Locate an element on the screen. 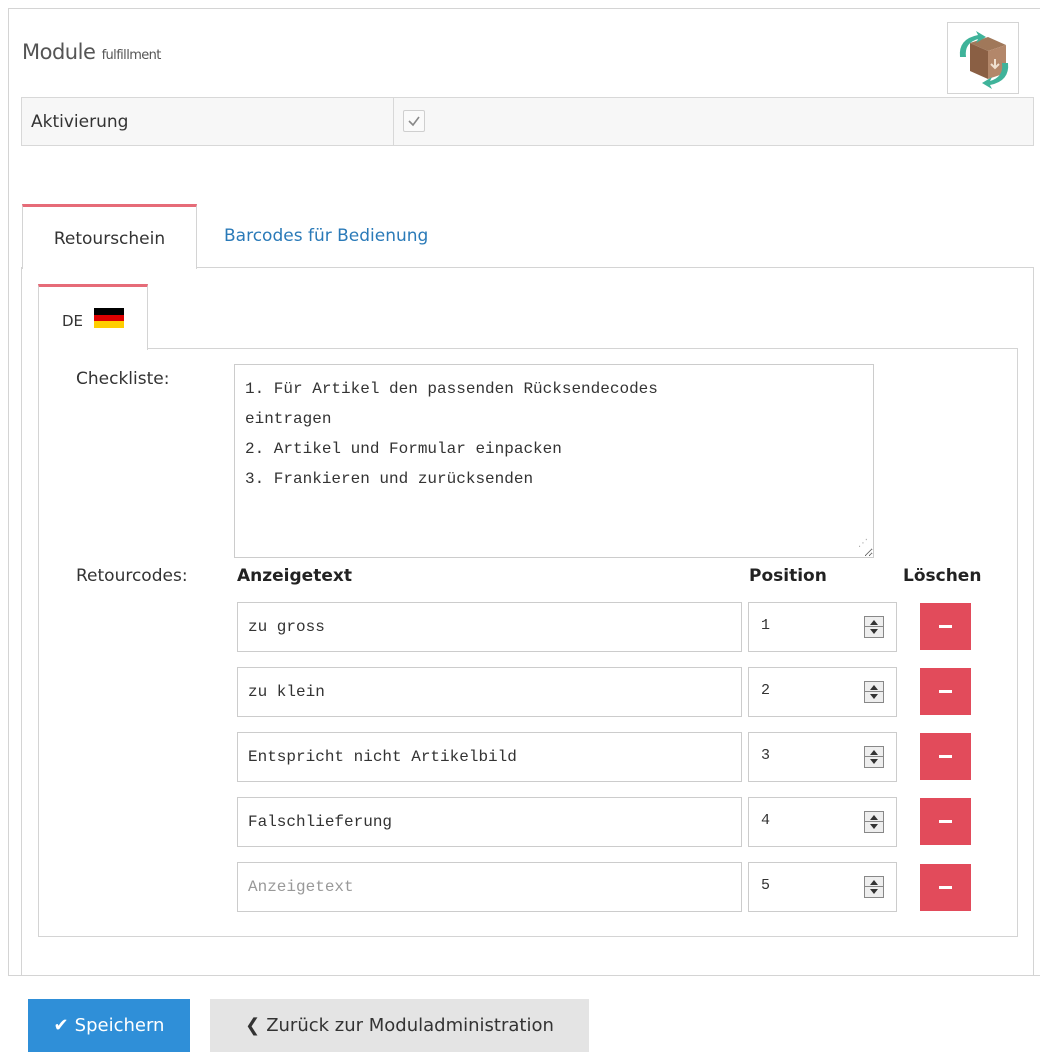 The image size is (1040, 1059). page-title: Module fulfillment is located at coordinates (91, 52).